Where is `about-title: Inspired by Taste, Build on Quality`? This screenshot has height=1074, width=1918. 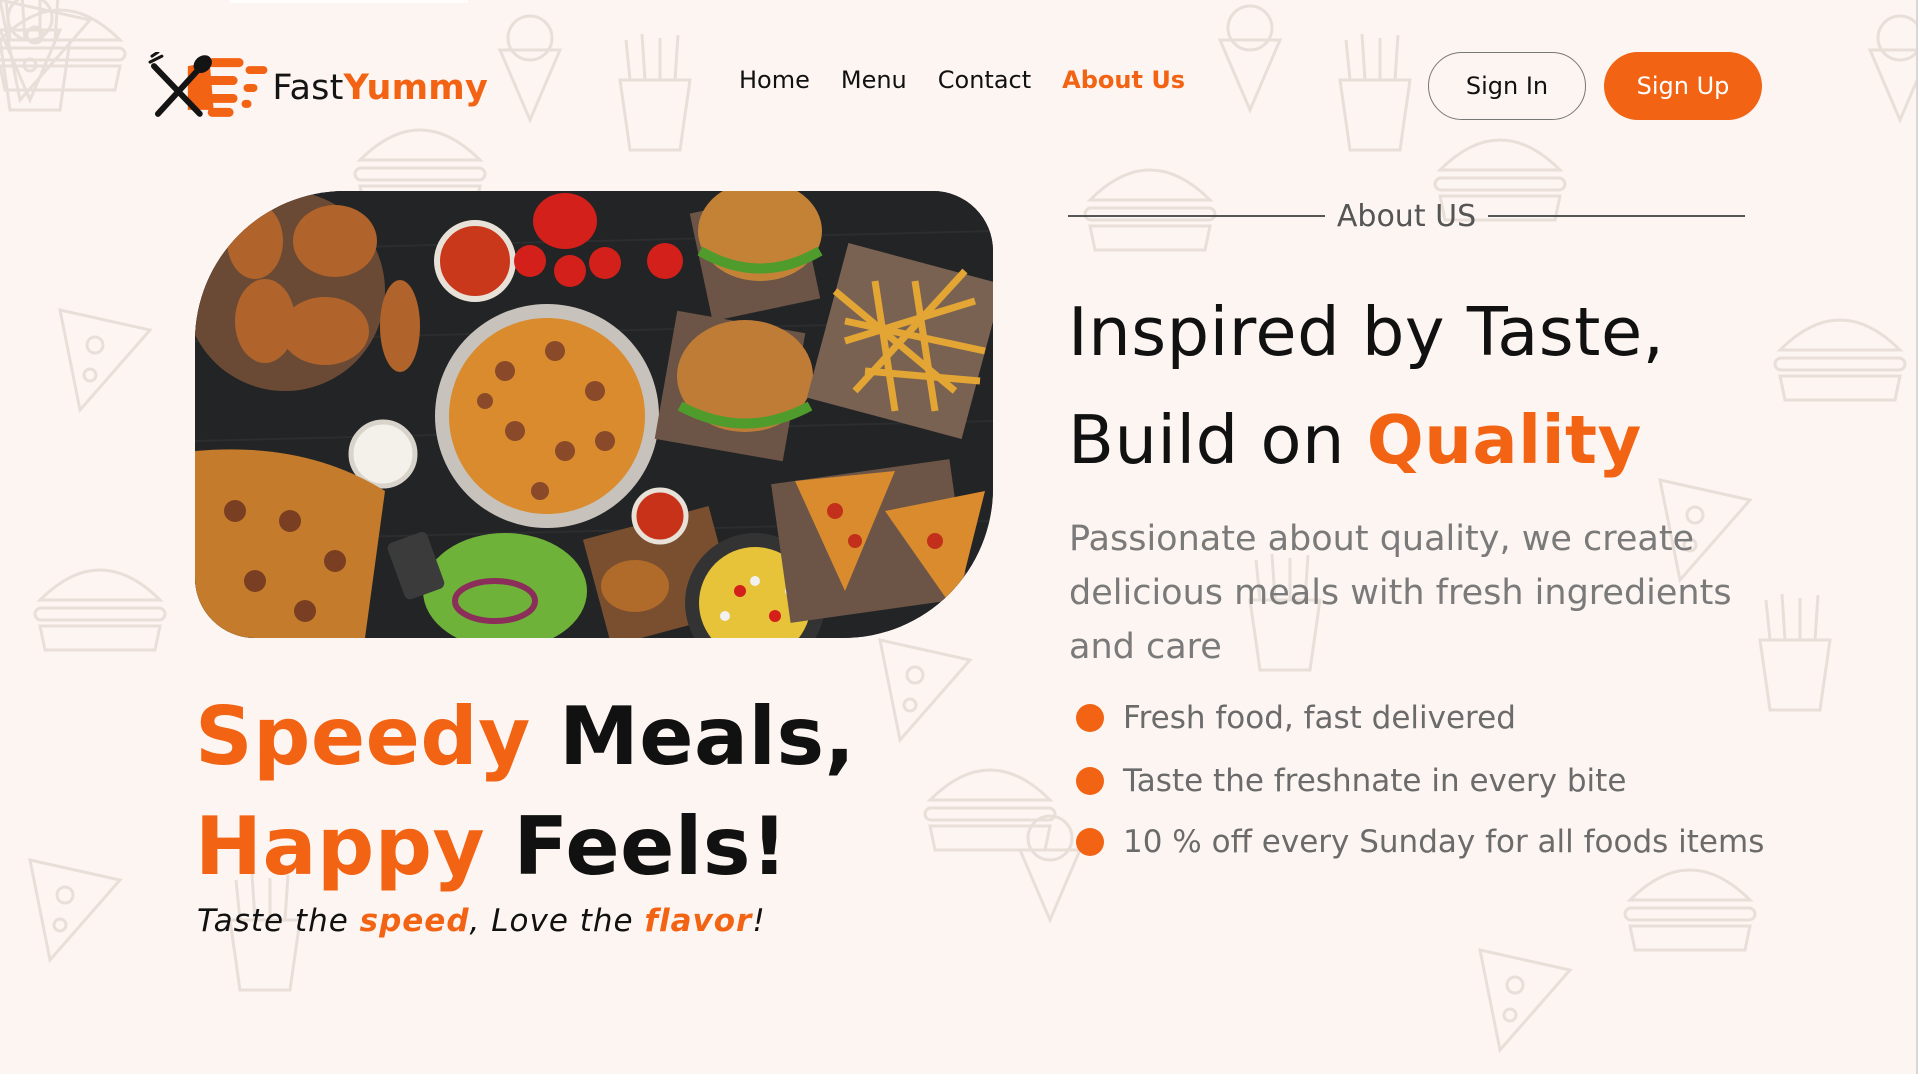
about-title: Inspired by Taste, Build on Quality is located at coordinates (1366, 386).